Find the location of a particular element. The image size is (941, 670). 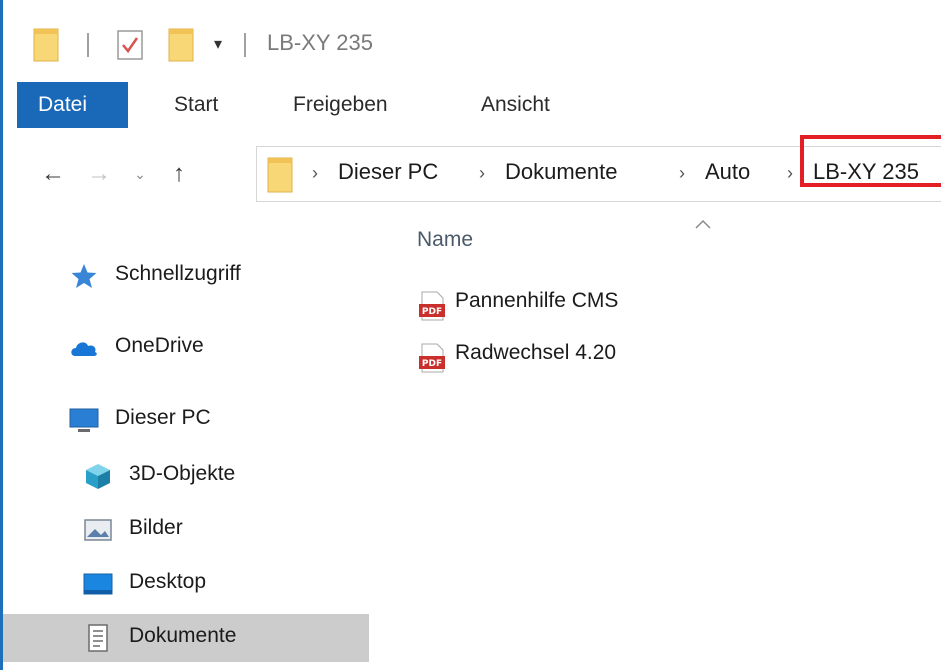

sidebar-item-onedrive: OneDrive is located at coordinates (186, 348).